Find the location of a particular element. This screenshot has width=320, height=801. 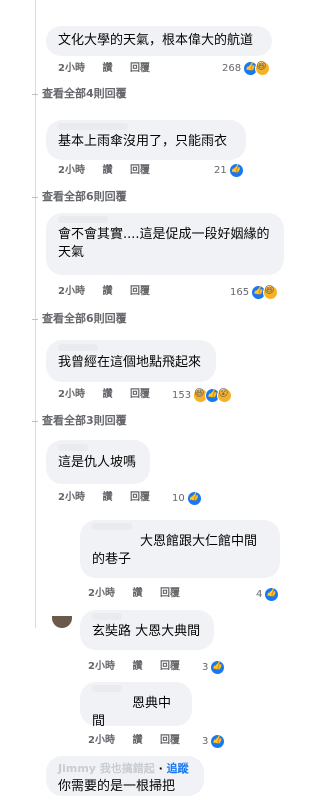

author-name: Jimmy 我也搞錯起 is located at coordinates (106, 768).